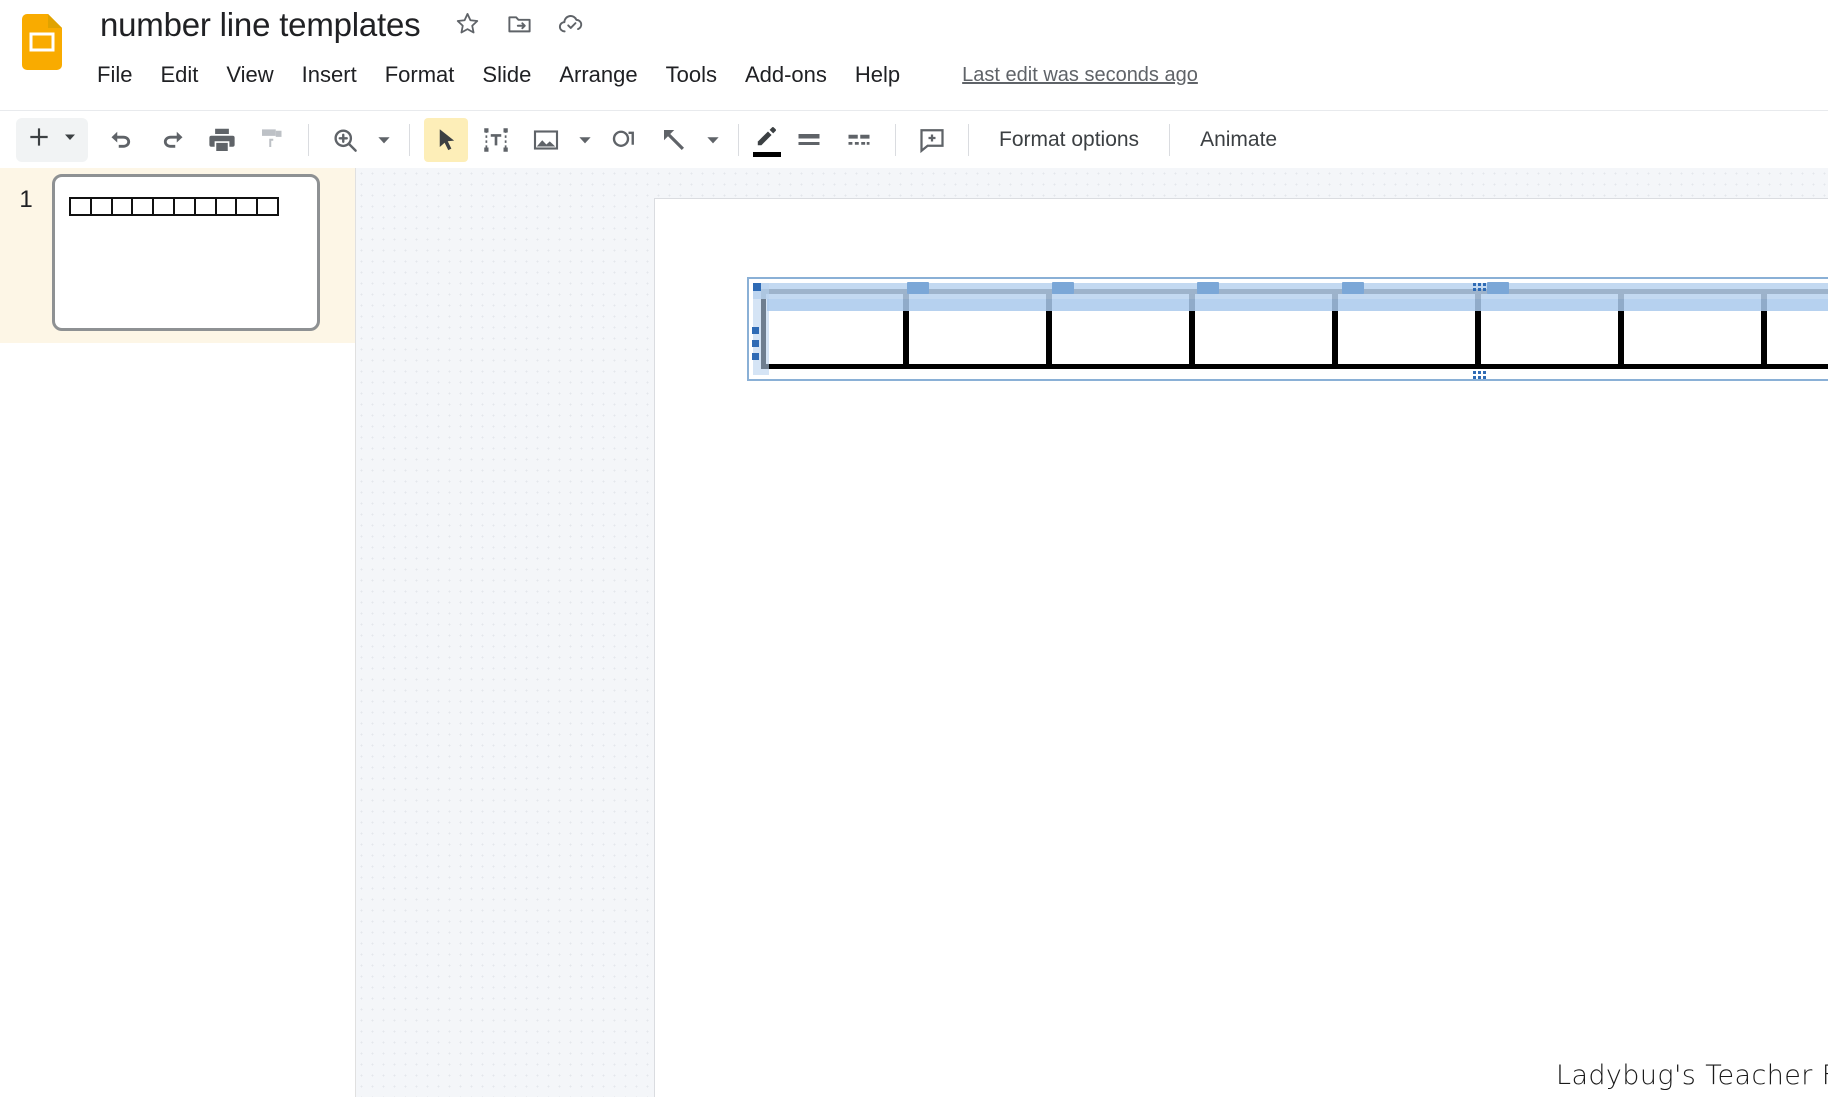  I want to click on menu-item-arrange: Arrange, so click(598, 75).